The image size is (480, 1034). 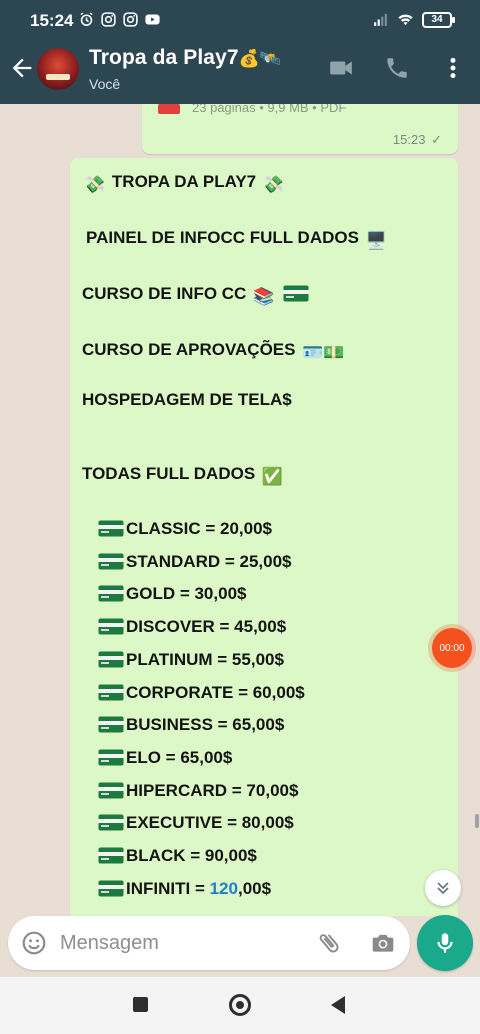 What do you see at coordinates (52, 20) in the screenshot?
I see `status-time: 15:24` at bounding box center [52, 20].